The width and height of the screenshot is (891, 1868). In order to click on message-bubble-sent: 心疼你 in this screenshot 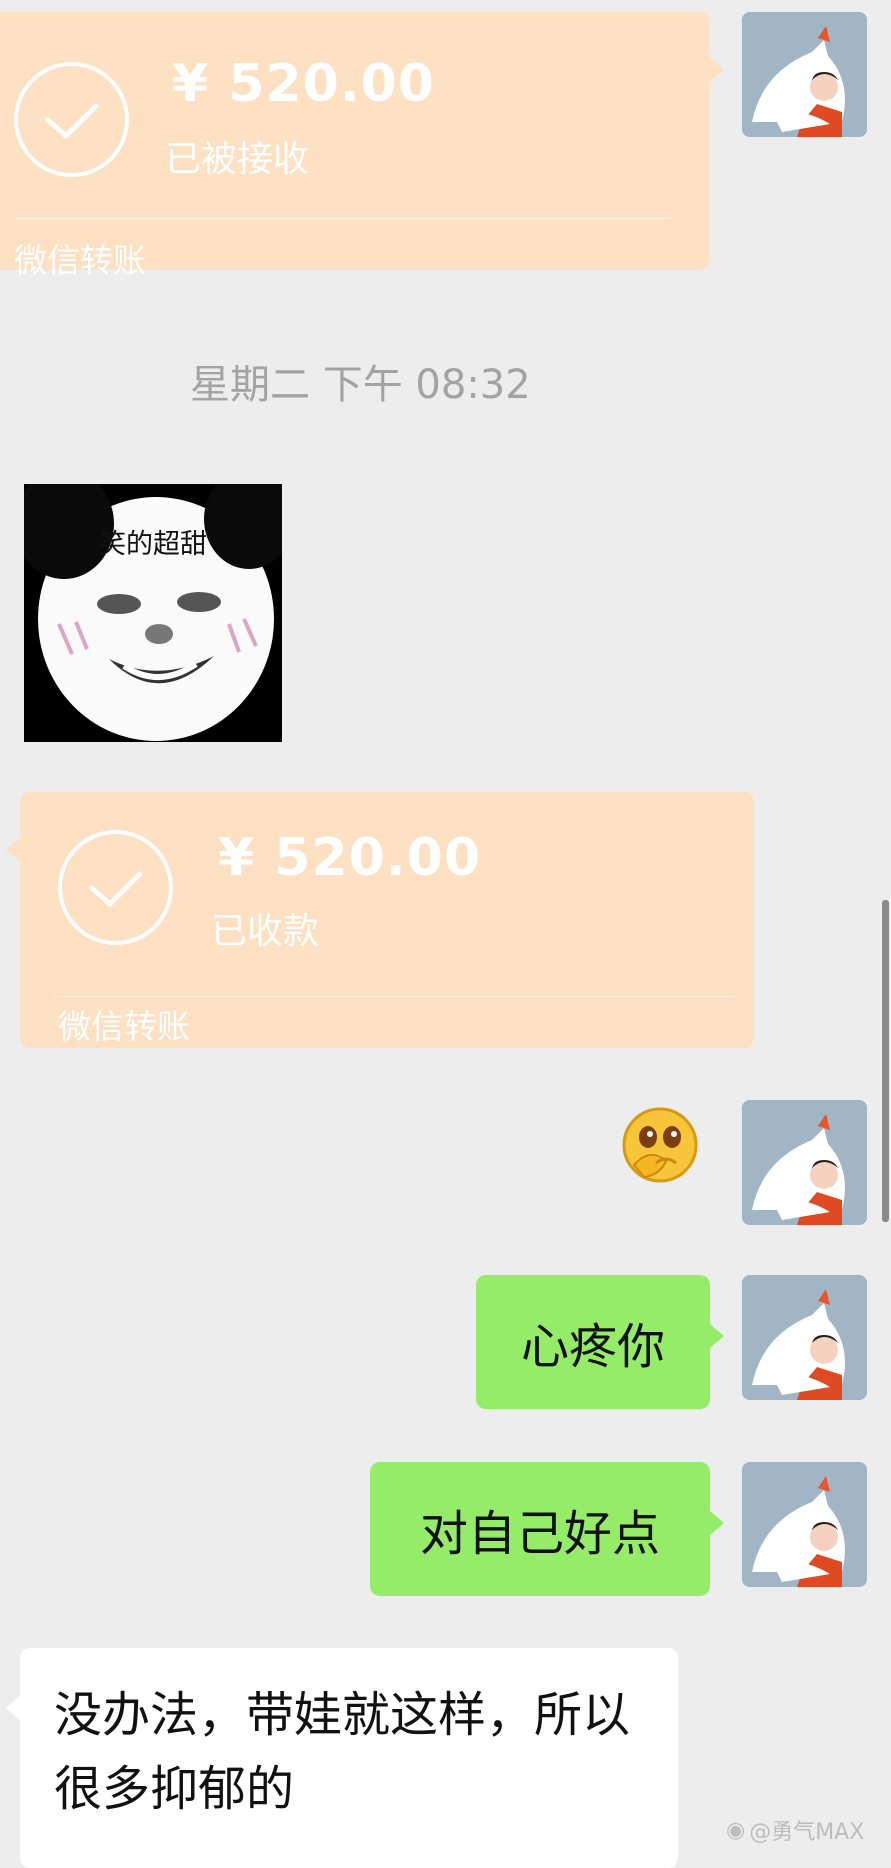, I will do `click(593, 1342)`.